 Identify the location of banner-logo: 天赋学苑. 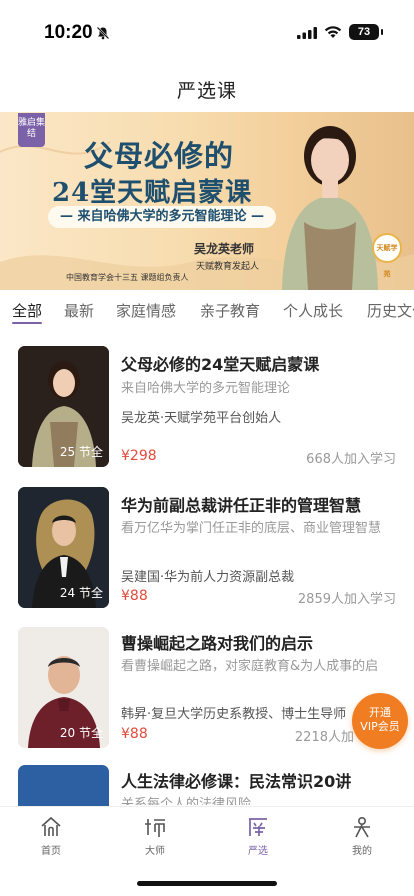
(387, 255).